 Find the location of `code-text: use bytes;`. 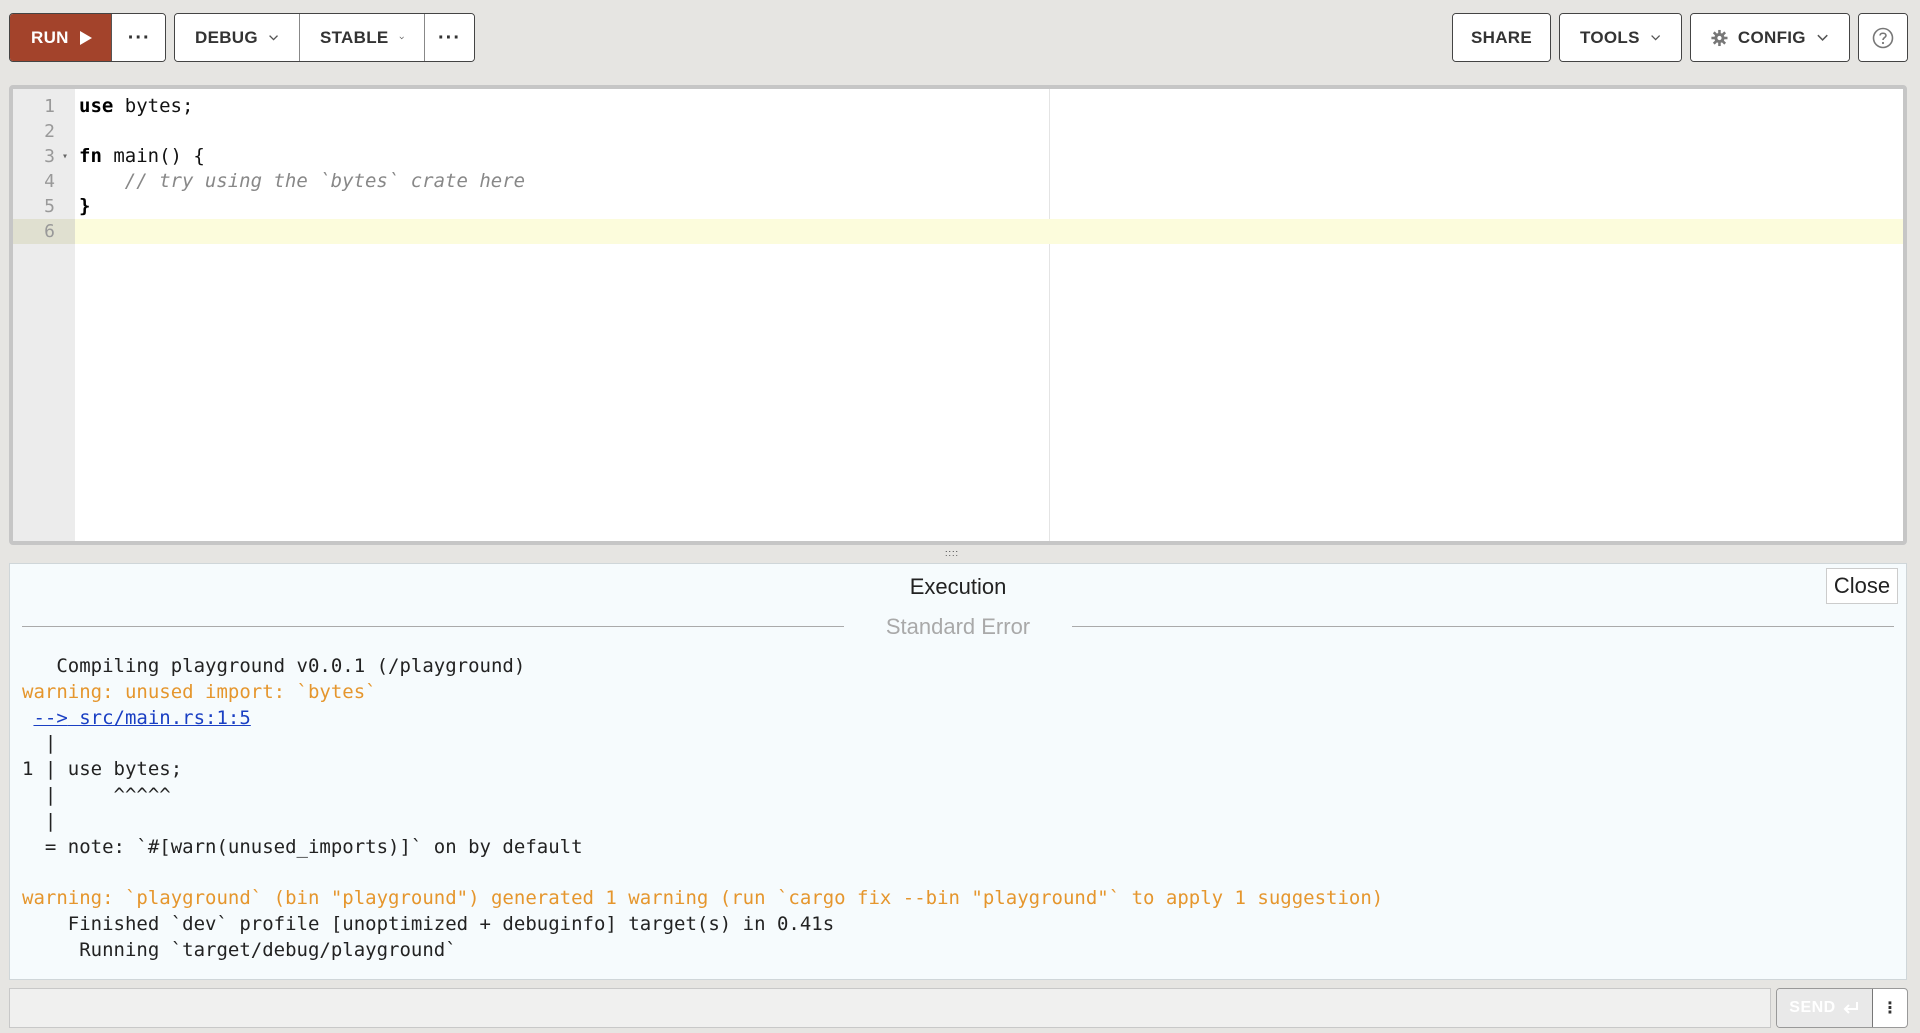

code-text: use bytes; is located at coordinates (136, 106).